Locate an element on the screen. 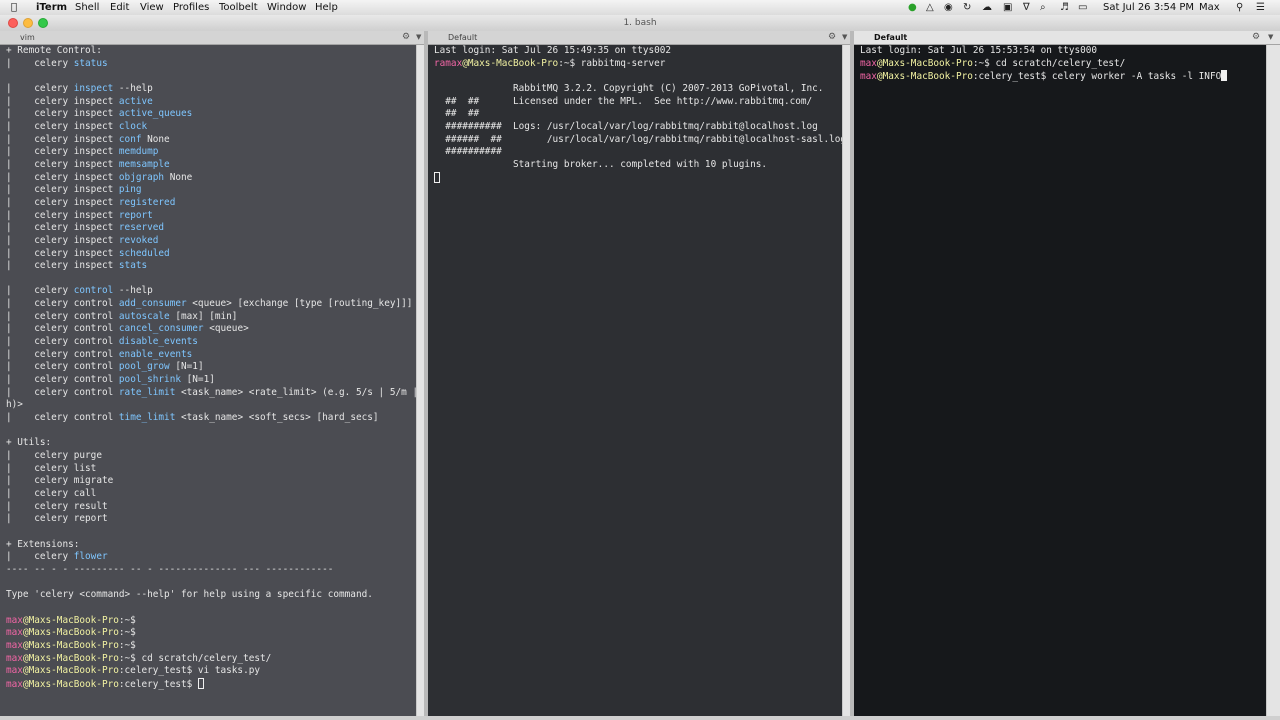 This screenshot has width=1280, height=720. terminal-text: celery is located at coordinates (54, 557).